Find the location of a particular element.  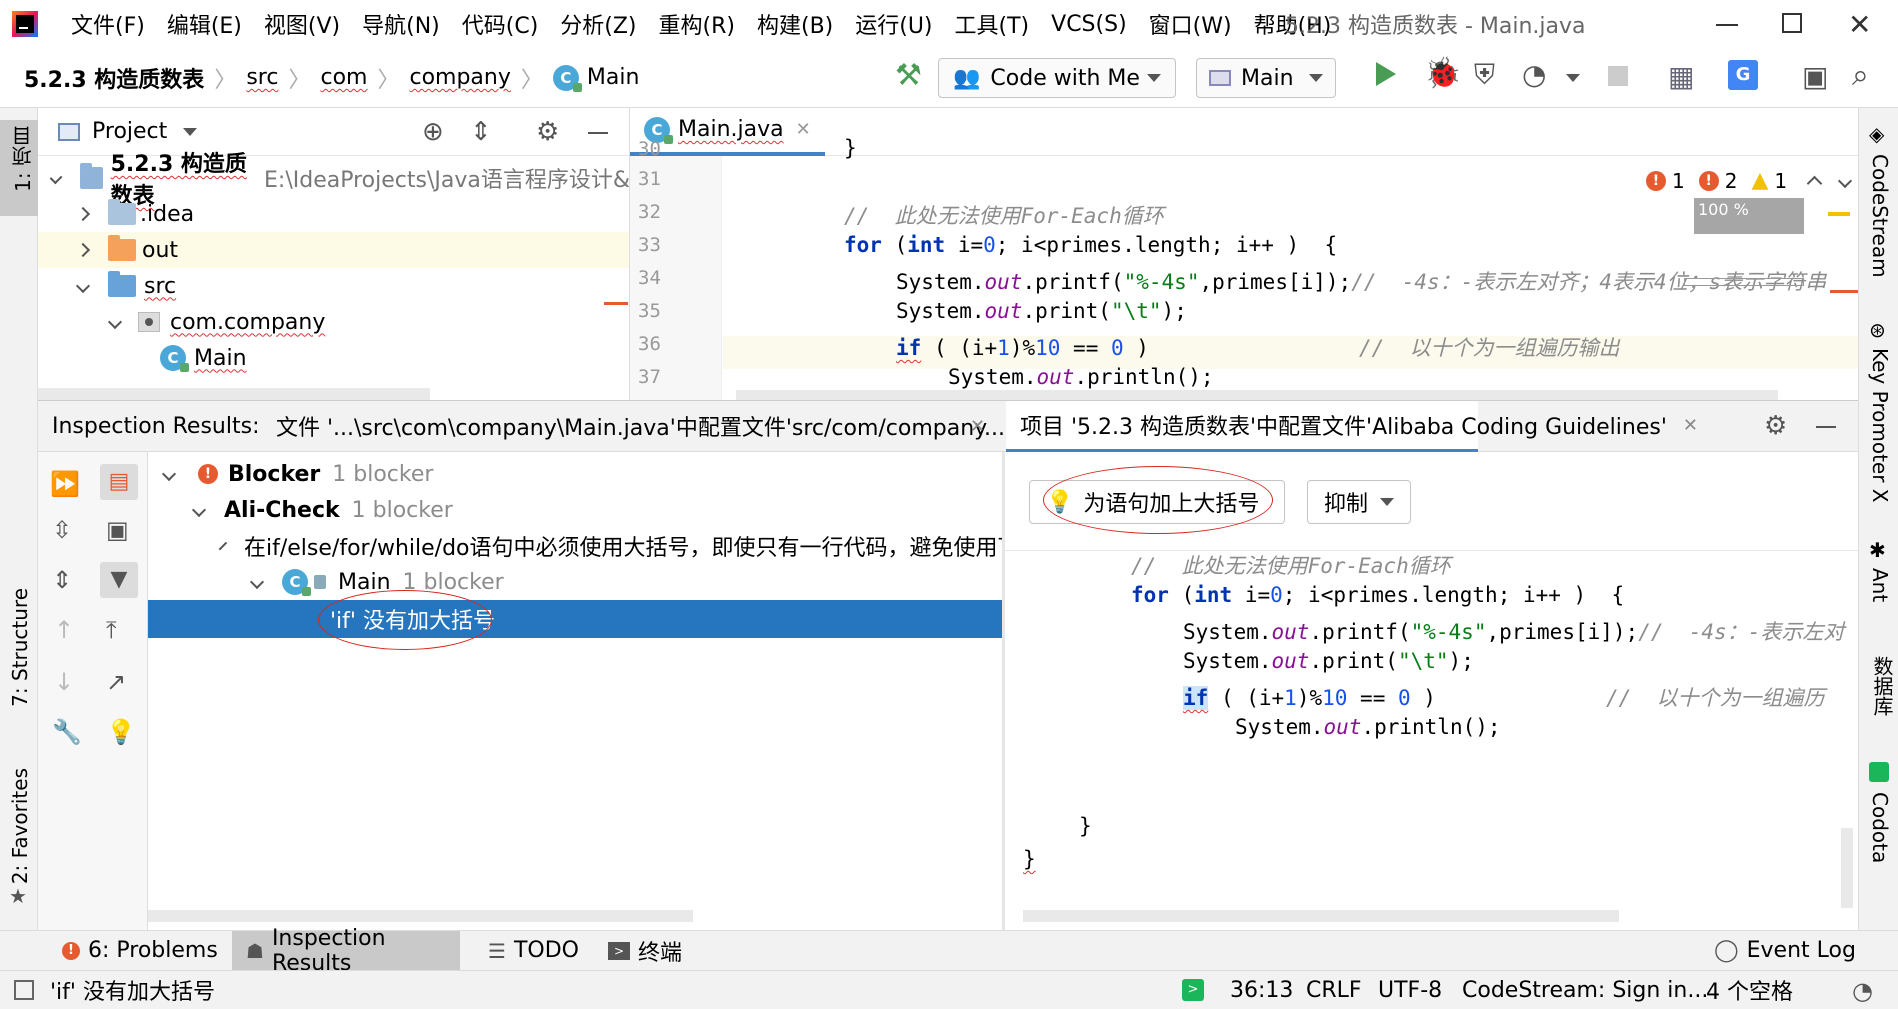

group-by-directory-icon: ▣ is located at coordinates (117, 530).